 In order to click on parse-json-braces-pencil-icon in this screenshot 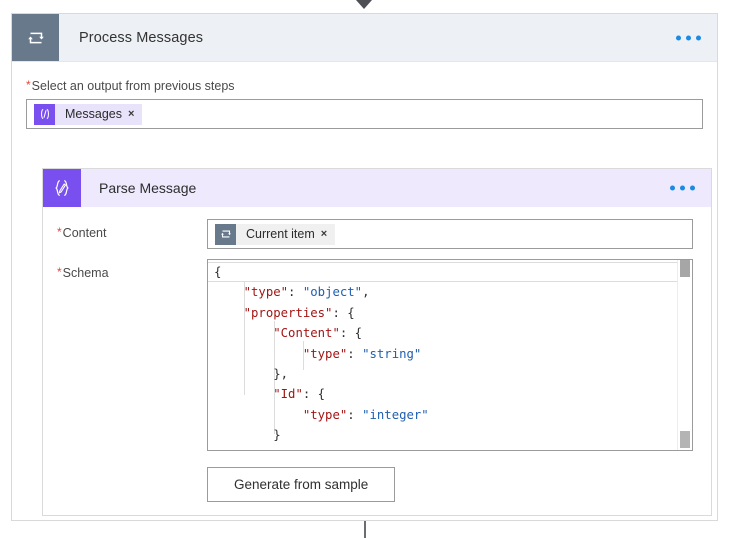, I will do `click(62, 188)`.